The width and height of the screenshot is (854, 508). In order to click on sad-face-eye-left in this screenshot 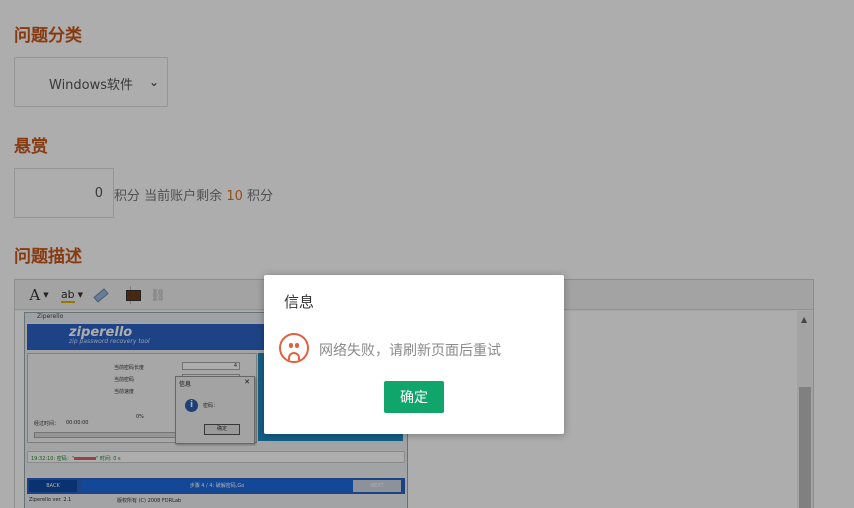, I will do `click(291, 345)`.